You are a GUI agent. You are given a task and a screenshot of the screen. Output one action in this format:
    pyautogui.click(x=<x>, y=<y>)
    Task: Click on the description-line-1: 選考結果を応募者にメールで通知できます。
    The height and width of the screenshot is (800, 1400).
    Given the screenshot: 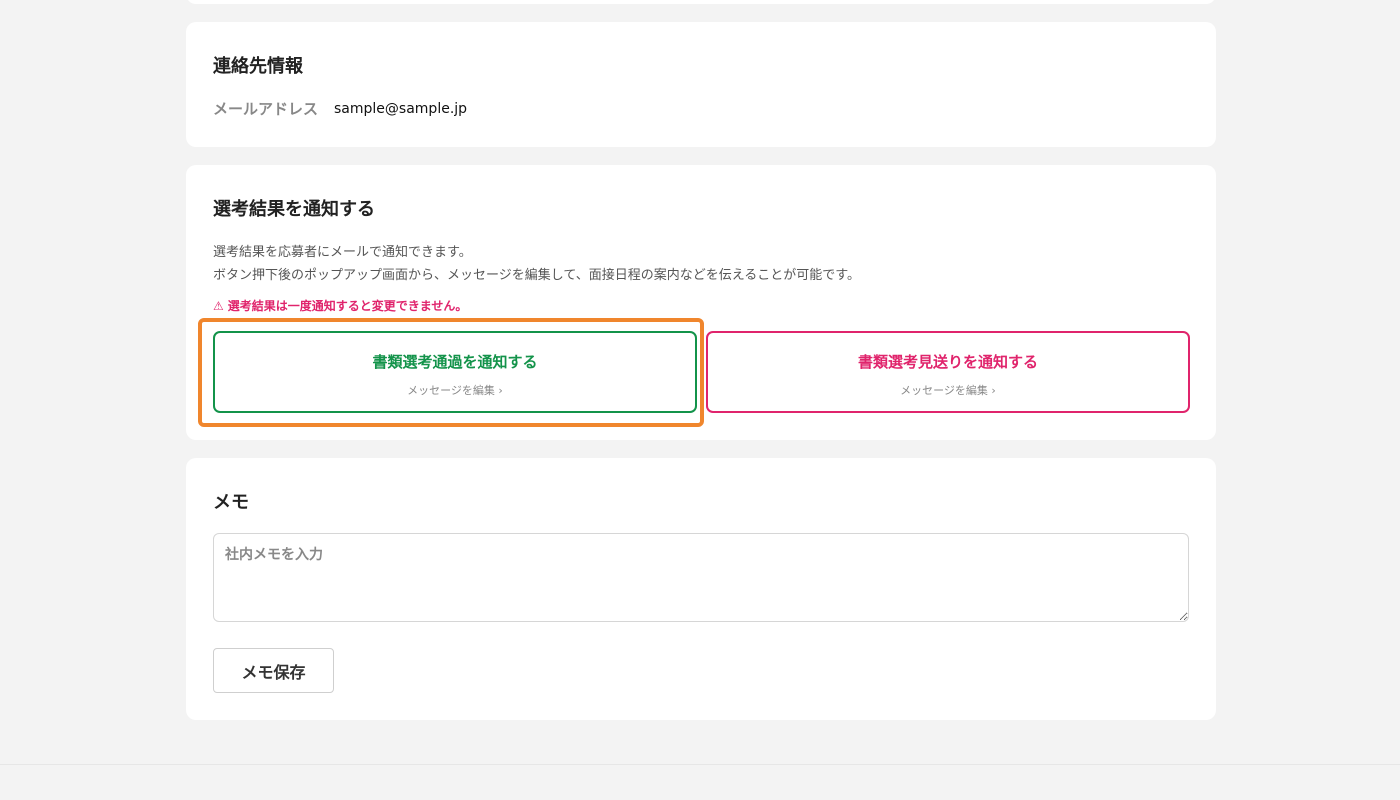 What is the action you would take?
    pyautogui.click(x=342, y=252)
    